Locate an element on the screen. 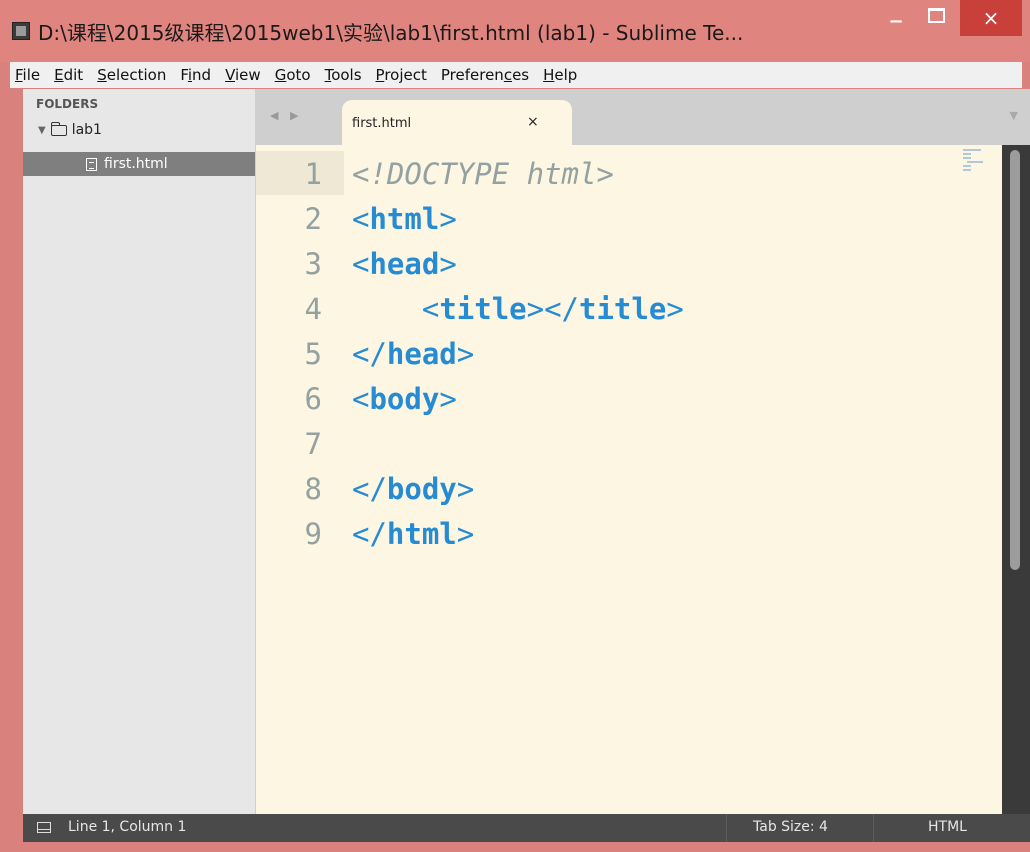  menu-file: File is located at coordinates (27, 75).